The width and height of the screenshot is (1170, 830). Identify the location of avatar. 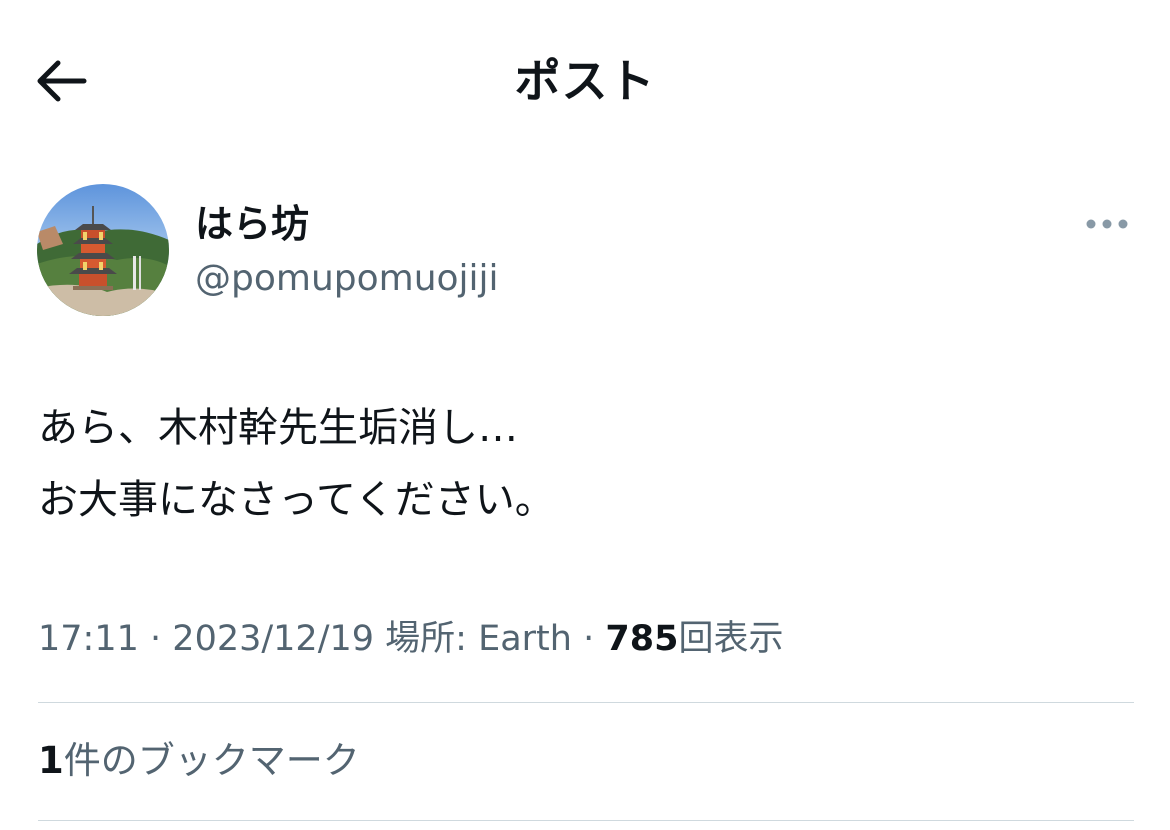
(103, 250).